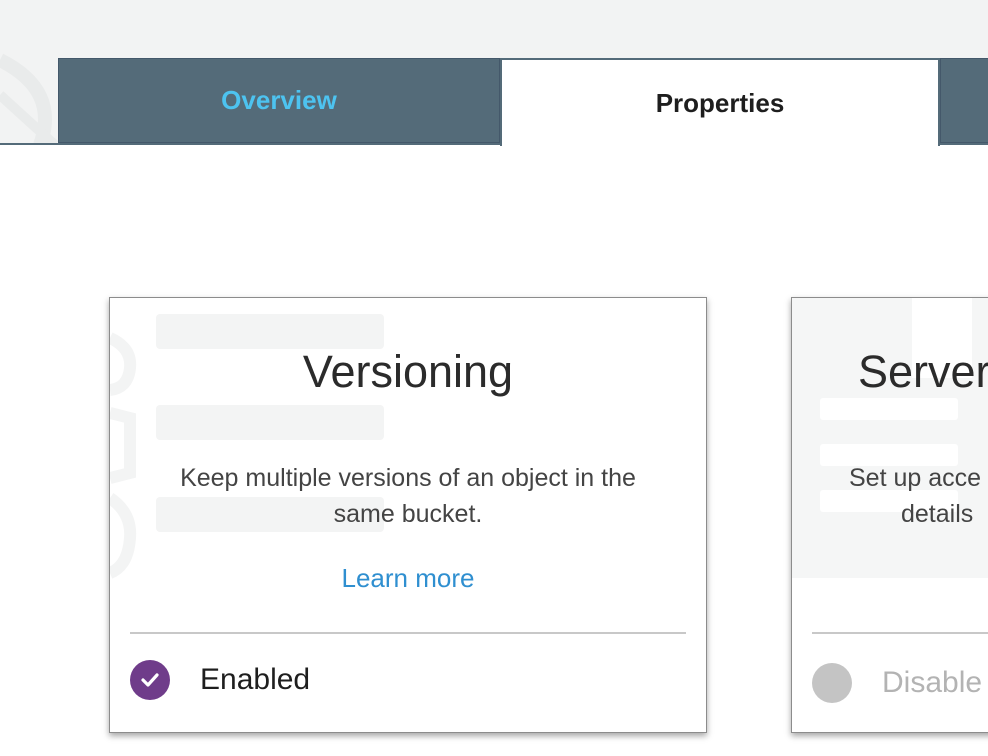  I want to click on versioning-learn-more-link: Learn more, so click(408, 578).